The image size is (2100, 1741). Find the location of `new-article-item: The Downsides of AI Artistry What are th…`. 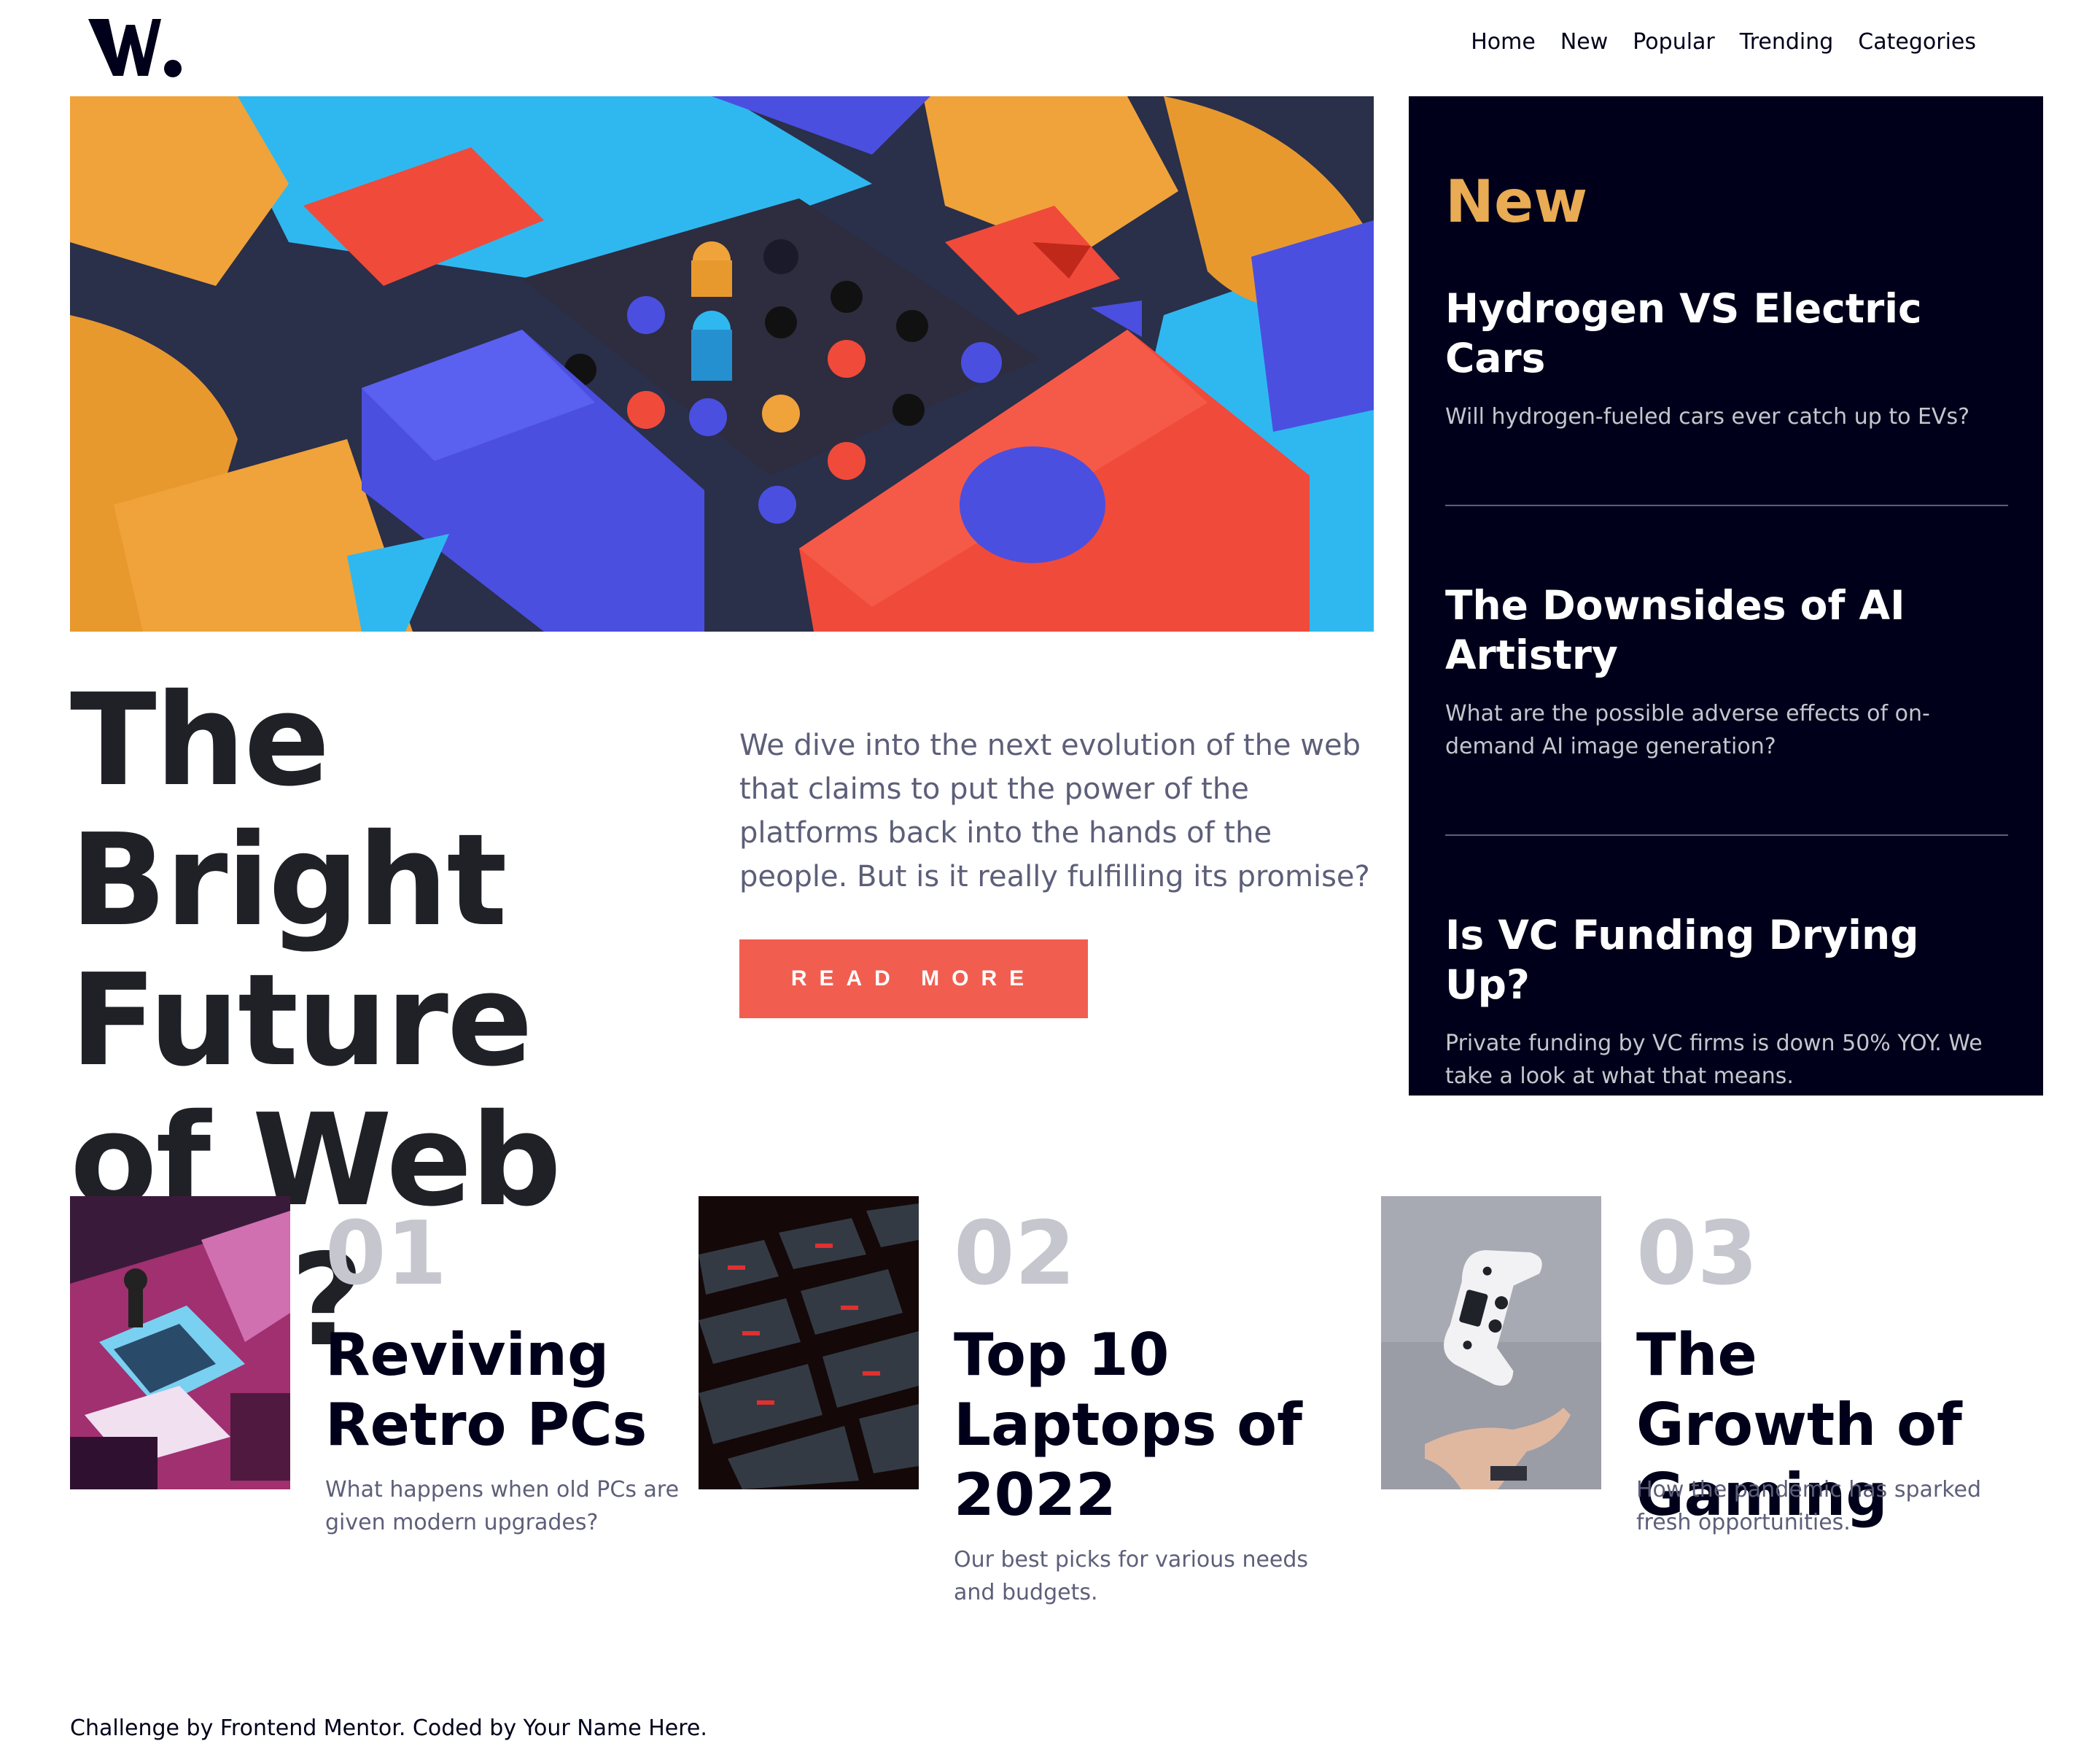

new-article-item: The Downsides of AI Artistry What are th… is located at coordinates (1726, 708).